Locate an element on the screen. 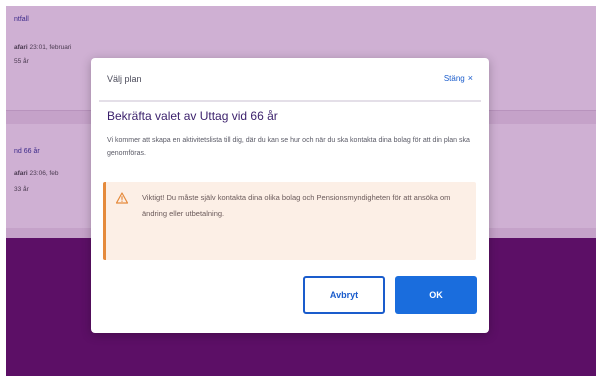 The height and width of the screenshot is (388, 604). dialog-title: Välj plan is located at coordinates (124, 79).